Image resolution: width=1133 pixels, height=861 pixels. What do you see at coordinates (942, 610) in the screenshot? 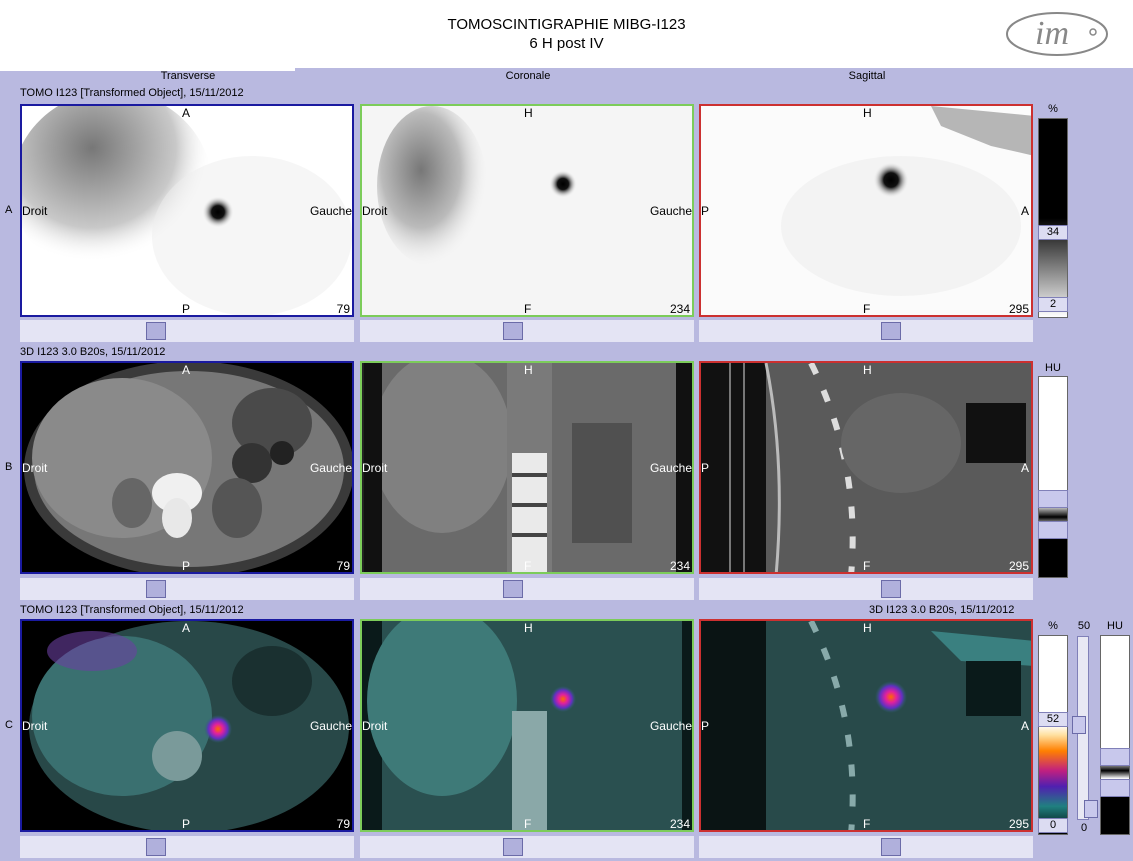
I see `series-label-row-c-right: 3D I123 3.0 B20s, 15/11/2012` at bounding box center [942, 610].